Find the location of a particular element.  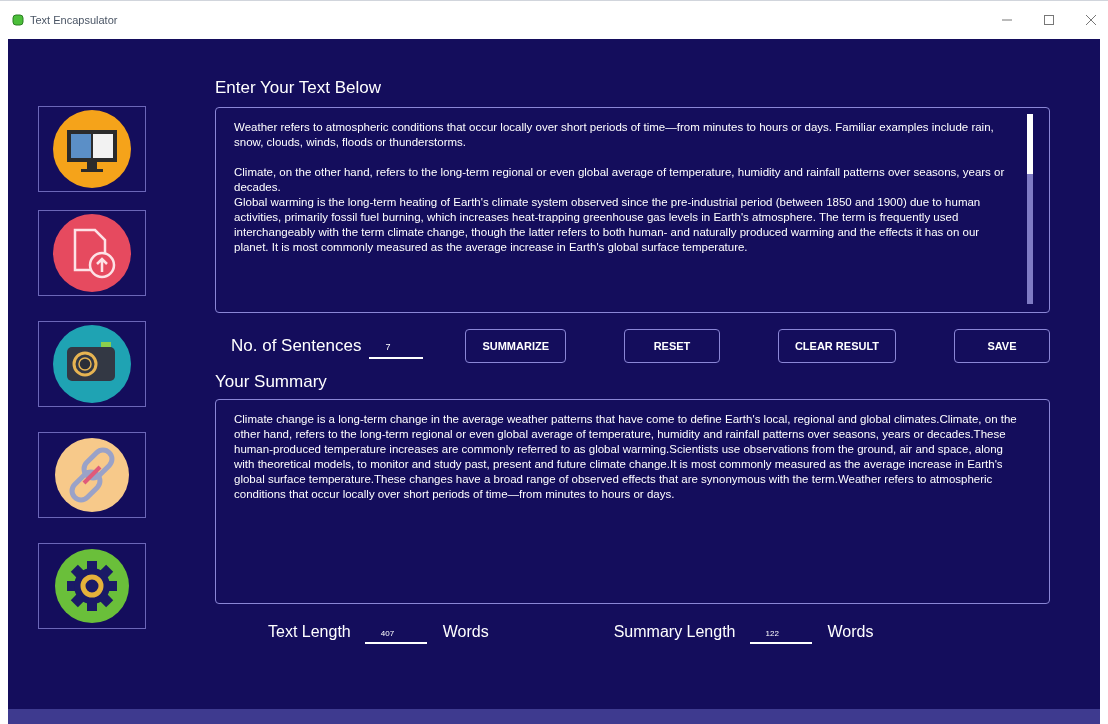

link-icon is located at coordinates (92, 475).